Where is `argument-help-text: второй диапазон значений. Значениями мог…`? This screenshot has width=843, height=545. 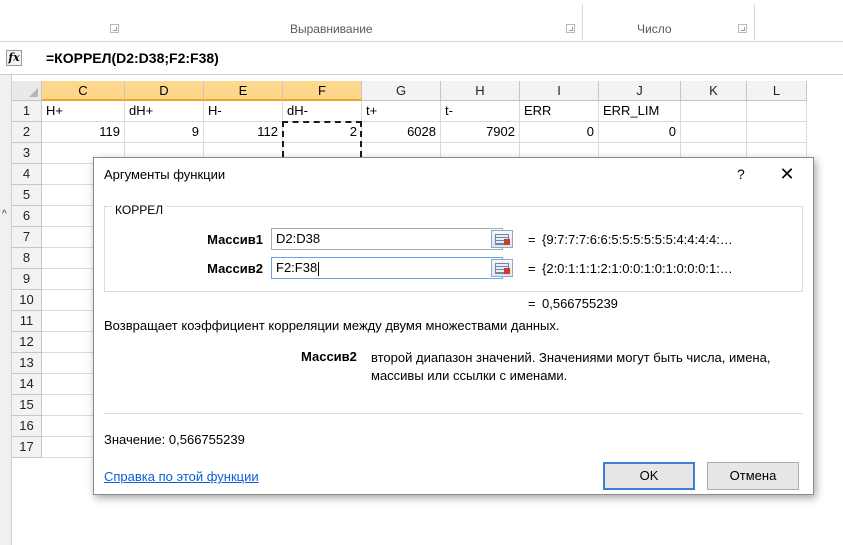 argument-help-text: второй диапазон значений. Значениями мог… is located at coordinates (571, 366).